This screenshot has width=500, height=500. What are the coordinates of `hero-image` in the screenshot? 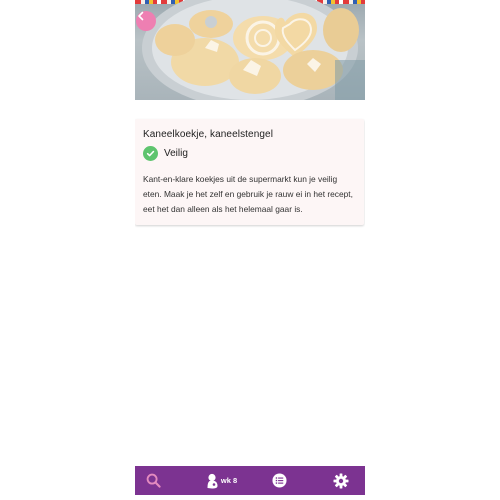 It's located at (250, 50).